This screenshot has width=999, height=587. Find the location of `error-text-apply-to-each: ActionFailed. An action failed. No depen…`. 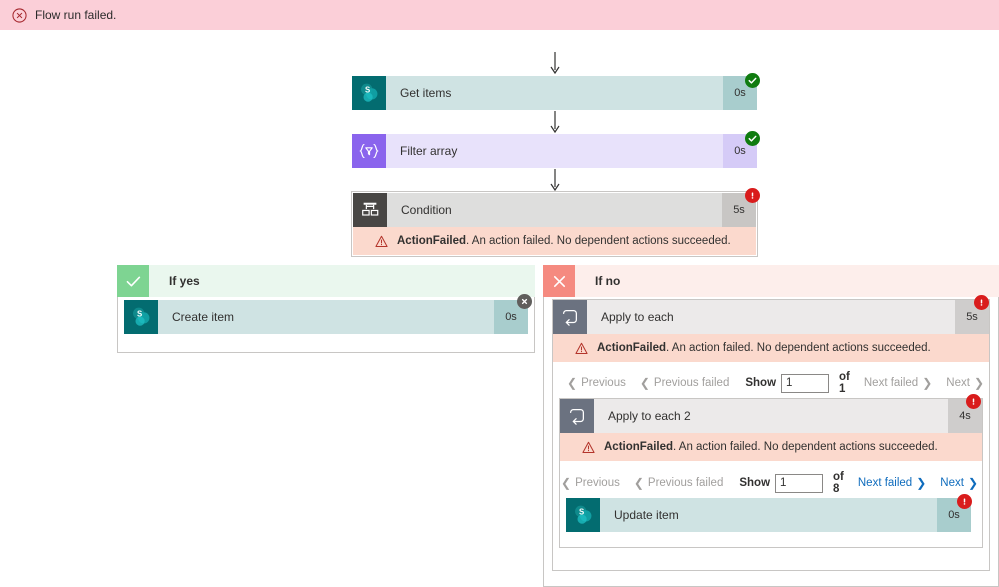

error-text-apply-to-each: ActionFailed. An action failed. No depen… is located at coordinates (764, 348).